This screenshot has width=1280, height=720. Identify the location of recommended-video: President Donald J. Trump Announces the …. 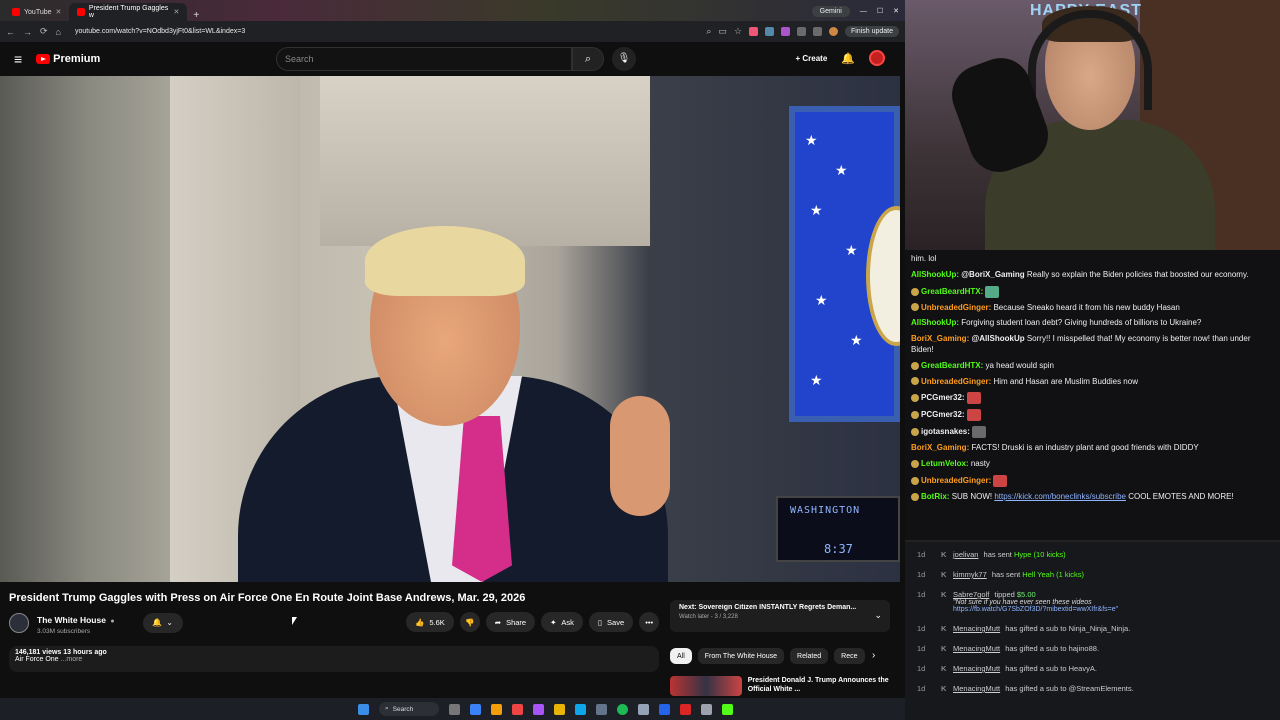
(785, 686).